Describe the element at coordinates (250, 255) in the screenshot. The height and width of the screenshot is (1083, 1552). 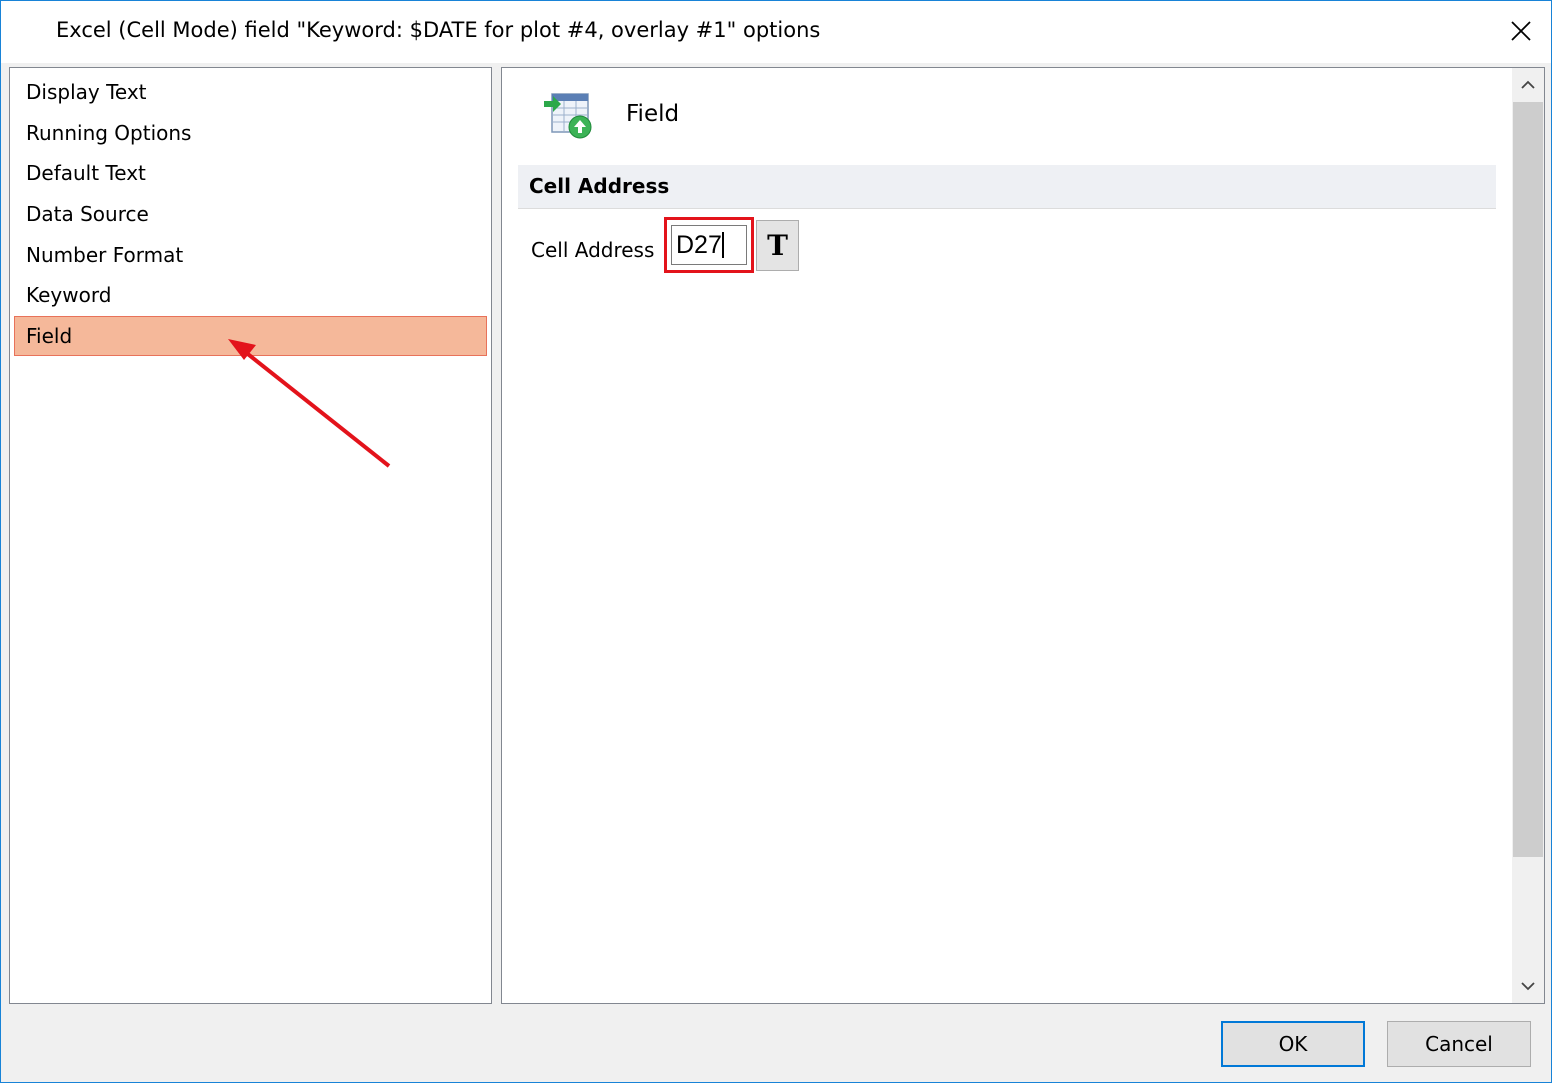
I see `nav-item-number-format: Number Format` at that location.